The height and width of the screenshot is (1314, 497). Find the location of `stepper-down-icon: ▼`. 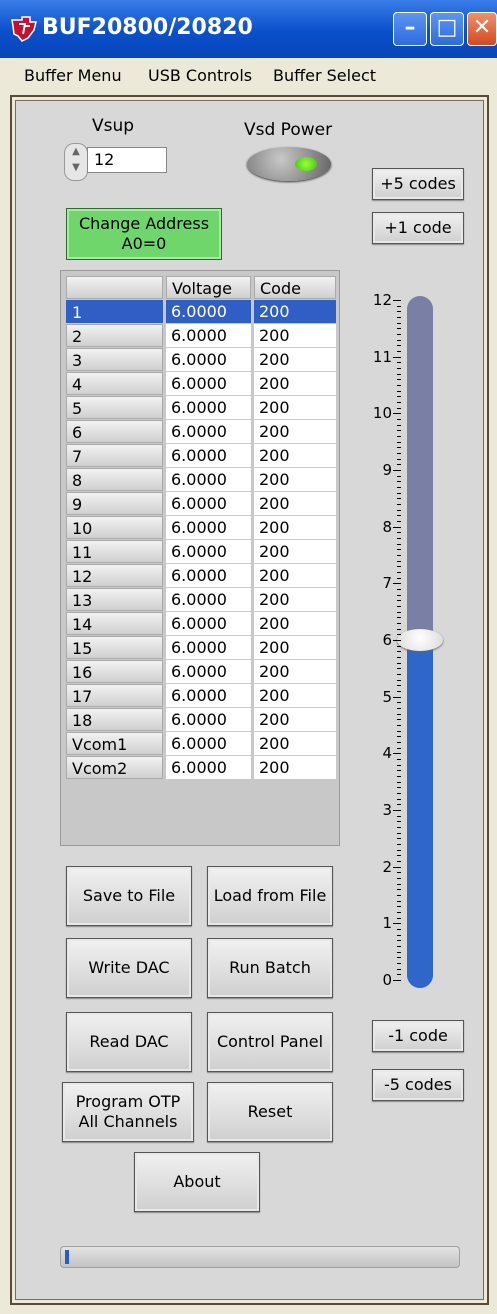

stepper-down-icon: ▼ is located at coordinates (76, 167).